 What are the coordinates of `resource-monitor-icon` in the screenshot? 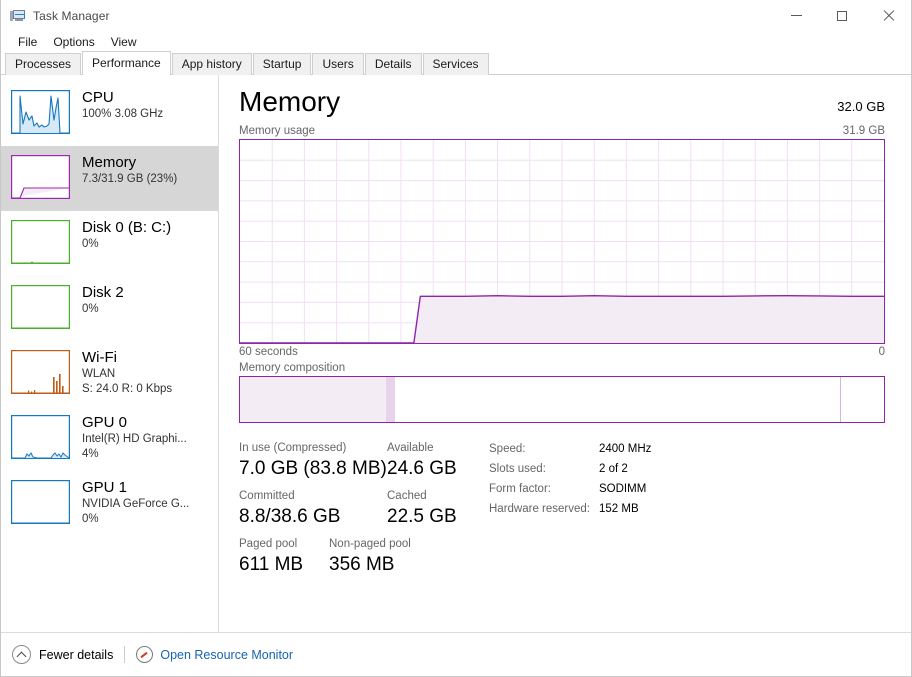 It's located at (145, 654).